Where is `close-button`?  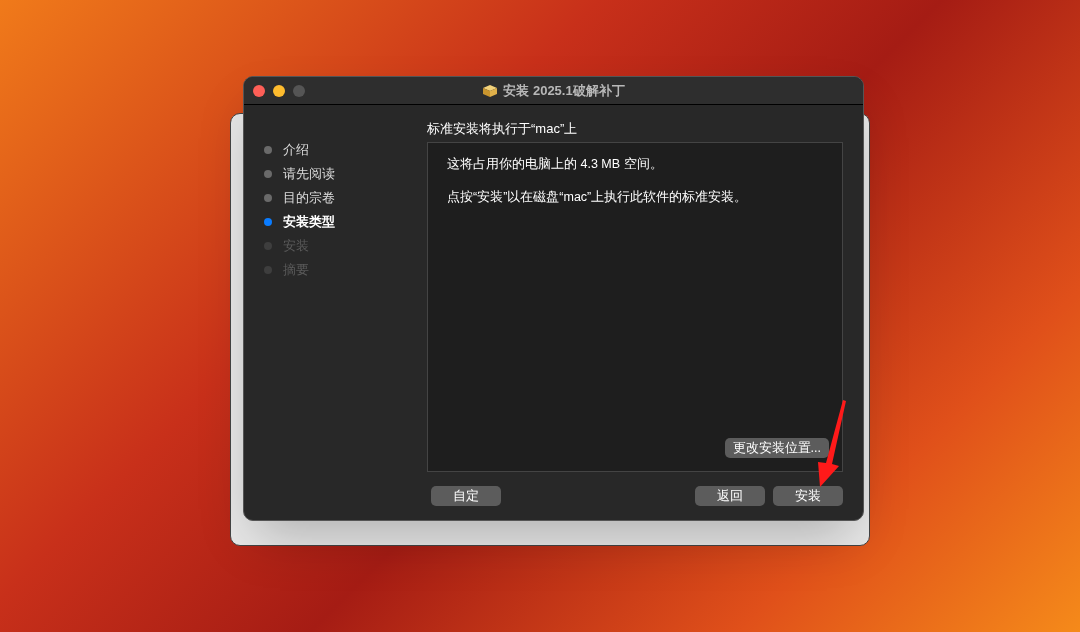 close-button is located at coordinates (259, 90).